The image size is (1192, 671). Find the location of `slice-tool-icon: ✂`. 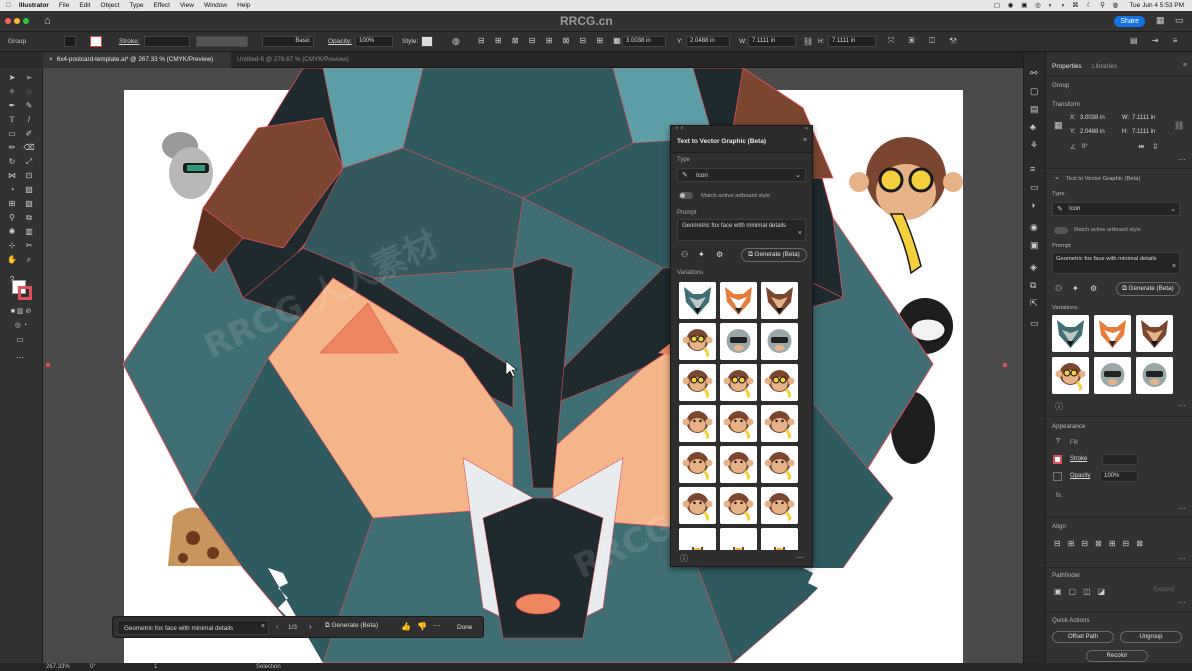

slice-tool-icon: ✂ is located at coordinates (29, 246).